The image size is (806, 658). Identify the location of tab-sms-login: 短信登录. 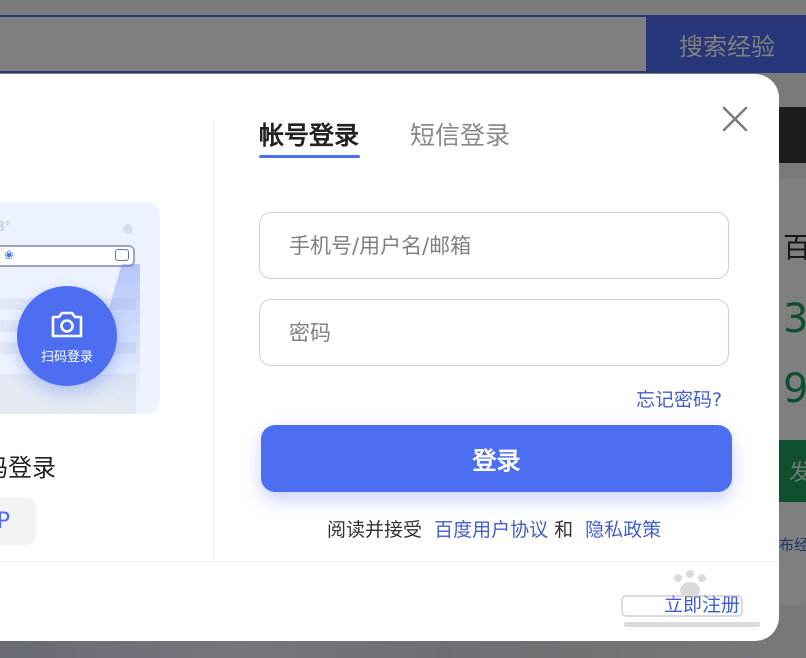
(460, 134).